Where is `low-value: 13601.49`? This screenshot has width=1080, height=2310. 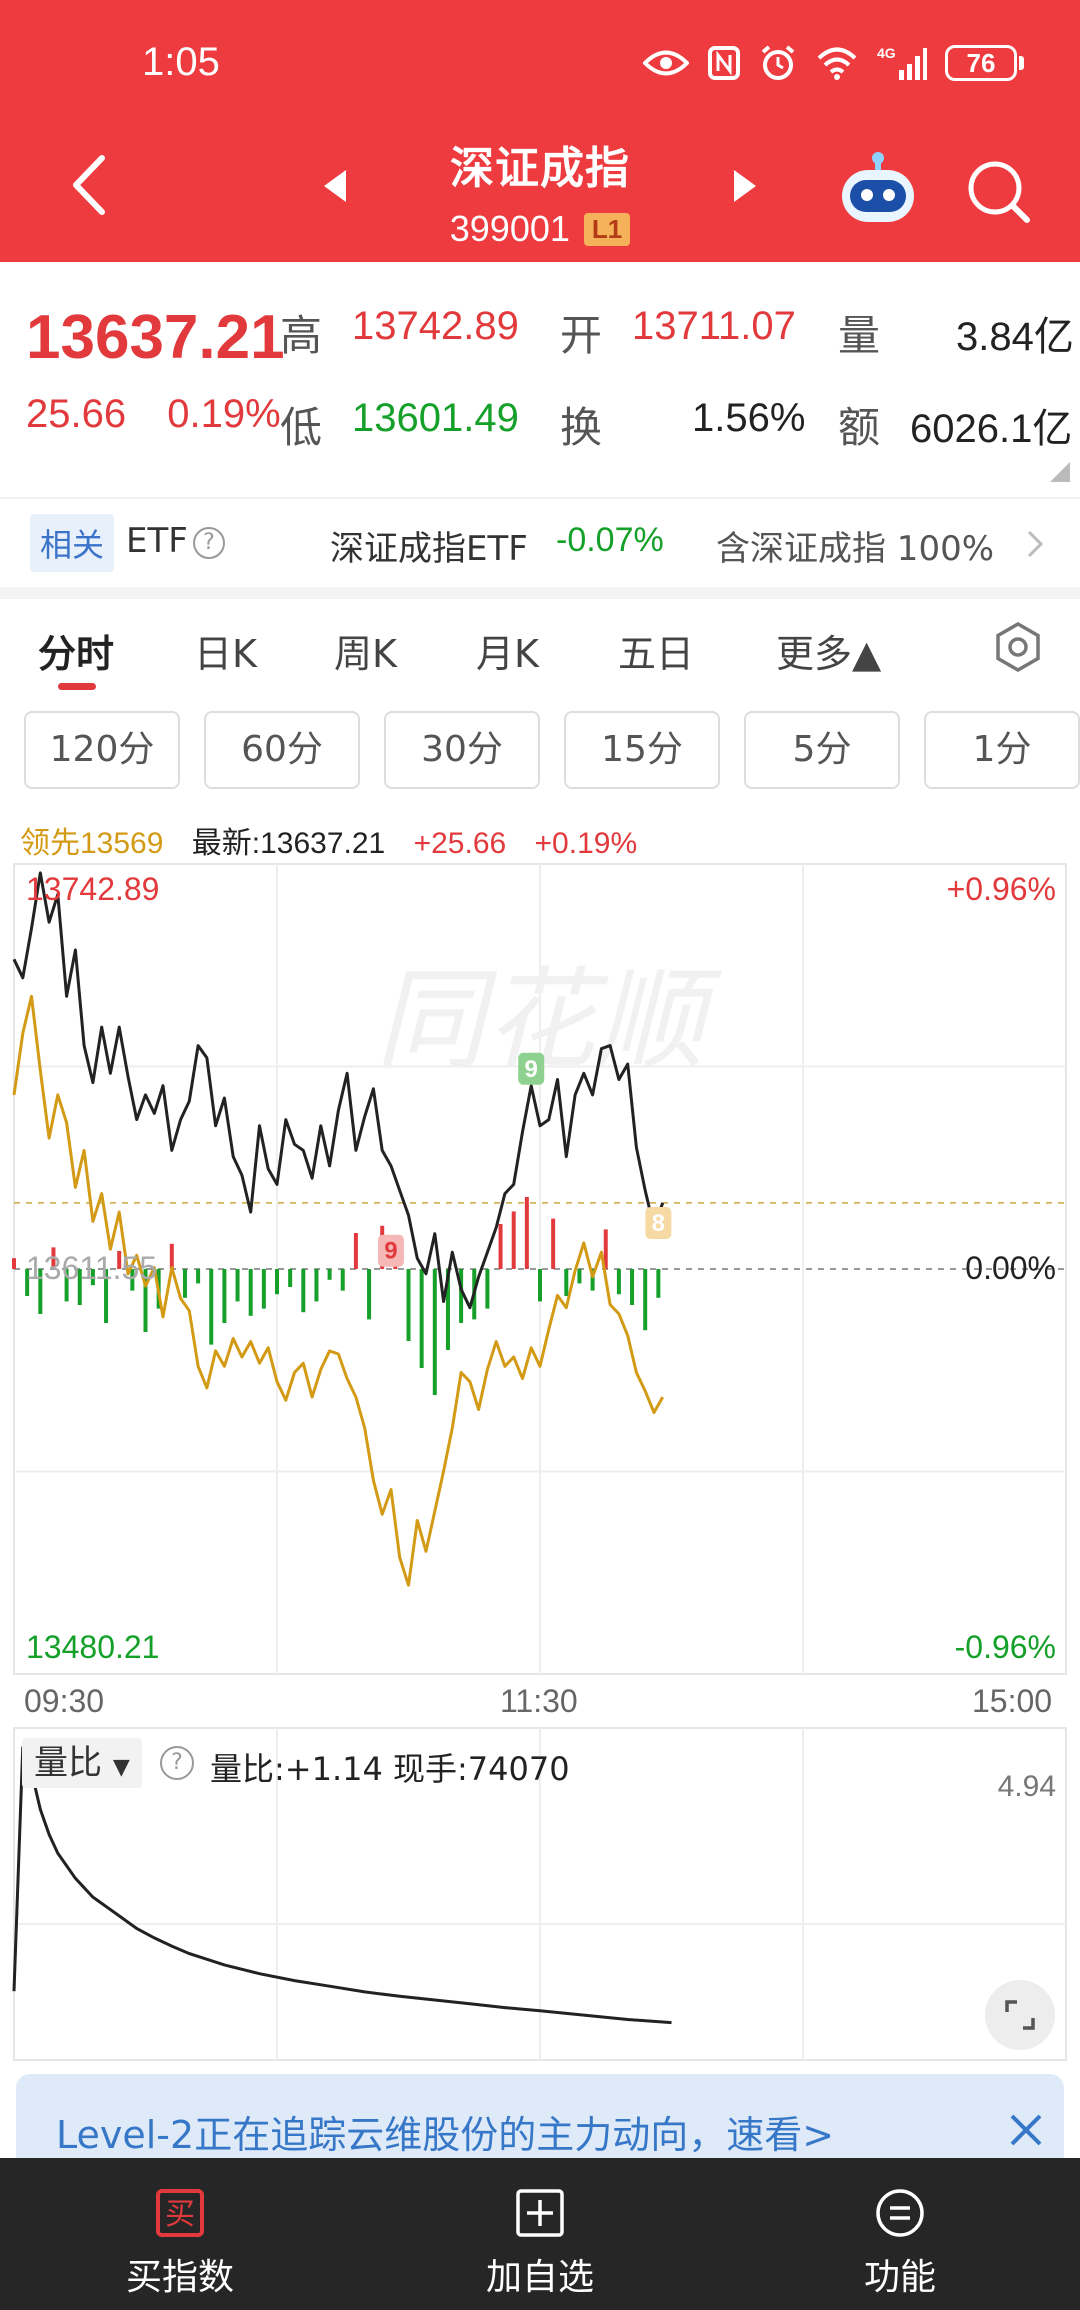
low-value: 13601.49 is located at coordinates (435, 418).